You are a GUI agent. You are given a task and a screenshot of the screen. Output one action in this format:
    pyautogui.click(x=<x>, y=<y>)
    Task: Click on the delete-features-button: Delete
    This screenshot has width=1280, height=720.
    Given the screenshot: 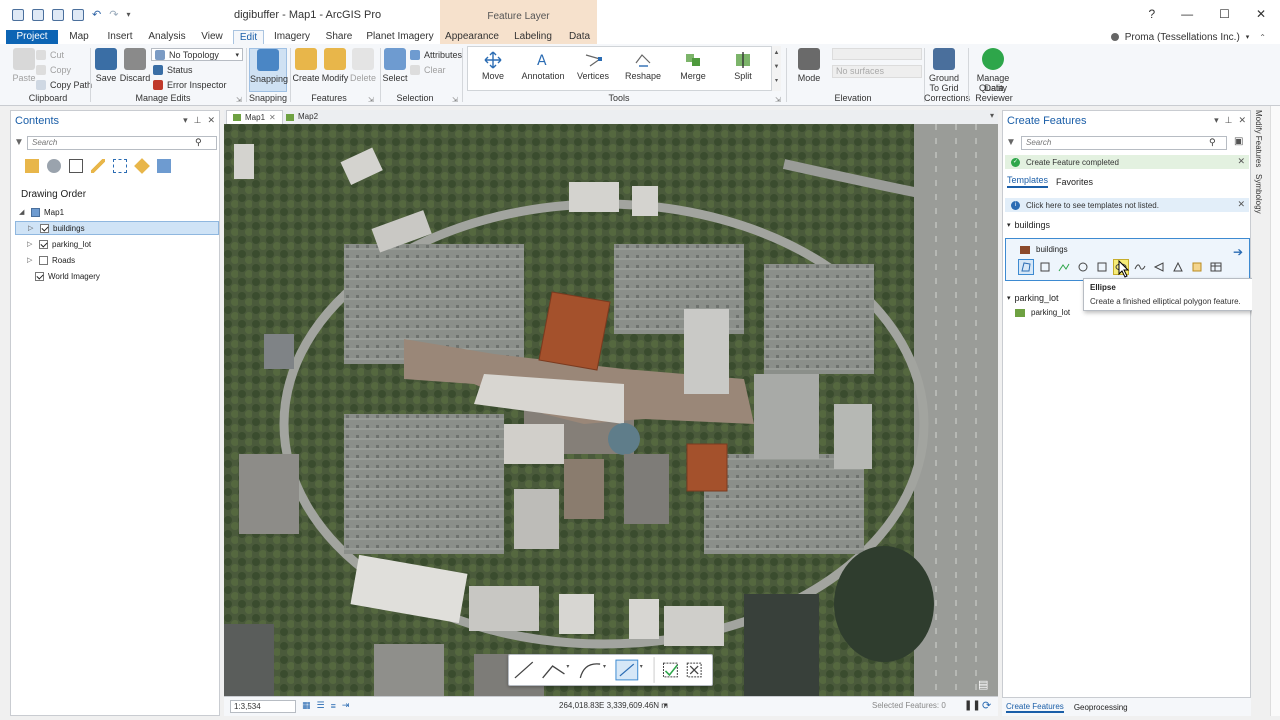 What is the action you would take?
    pyautogui.click(x=363, y=65)
    